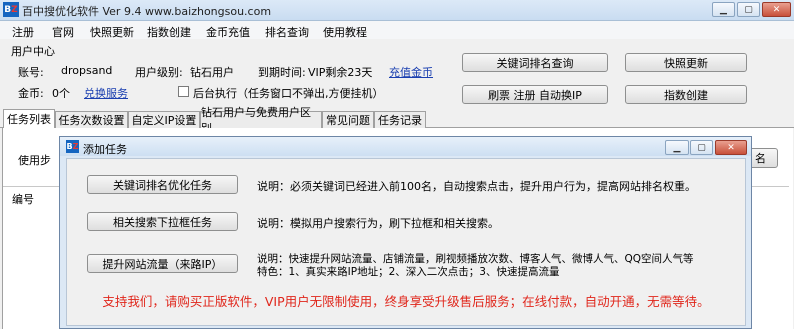 This screenshot has width=794, height=329. What do you see at coordinates (169, 32) in the screenshot?
I see `menu-index-create: 指数创建` at bounding box center [169, 32].